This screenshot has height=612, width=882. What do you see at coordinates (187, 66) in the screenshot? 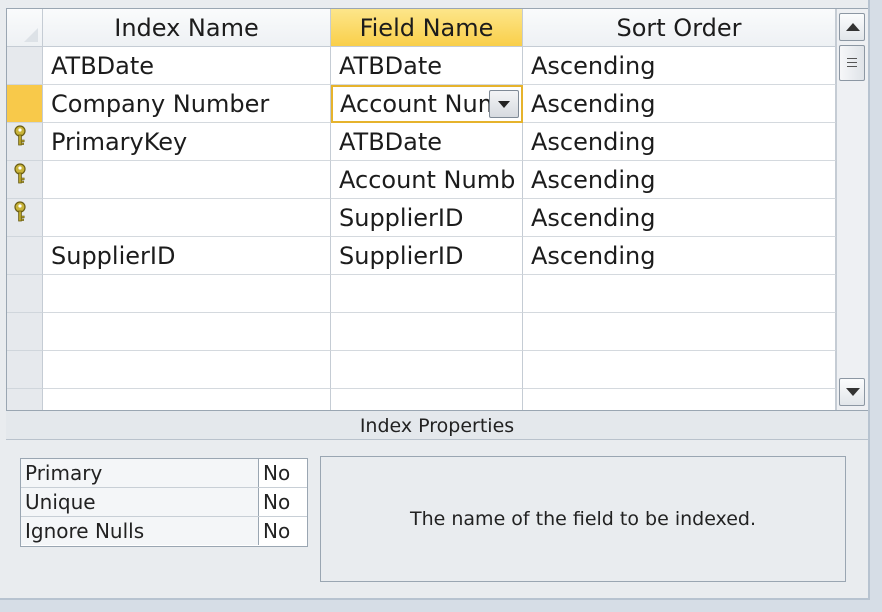
I see `index-name-cell: ATBDate` at bounding box center [187, 66].